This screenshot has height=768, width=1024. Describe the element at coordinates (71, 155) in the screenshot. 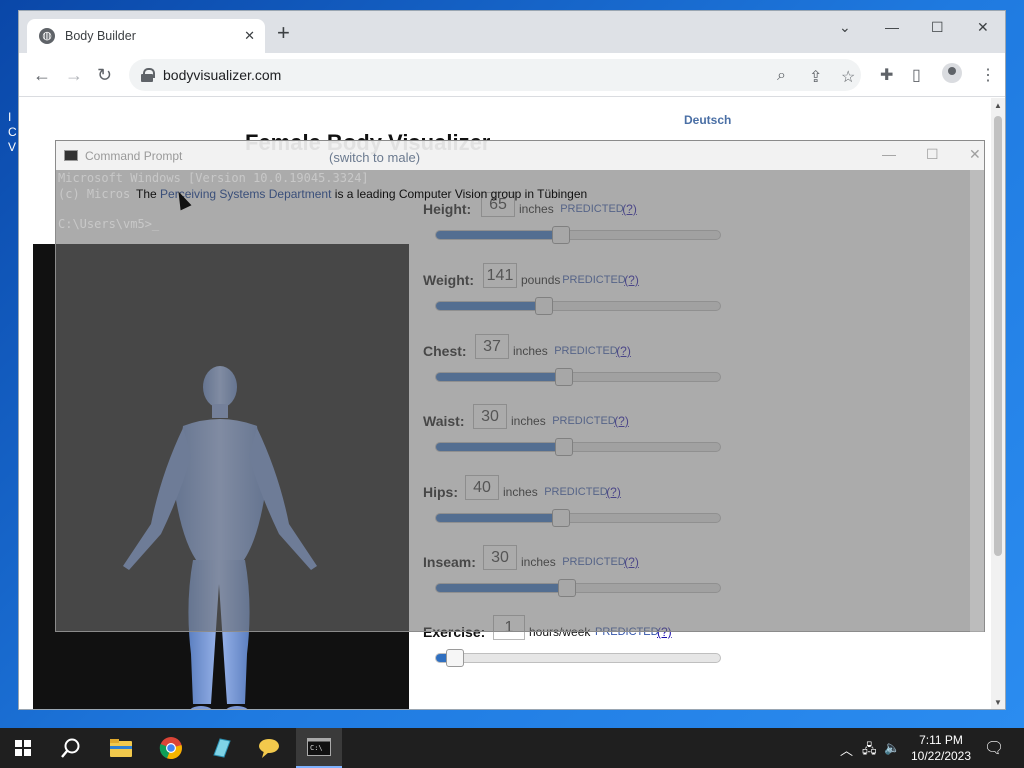

I see `cmd-app-icon` at that location.